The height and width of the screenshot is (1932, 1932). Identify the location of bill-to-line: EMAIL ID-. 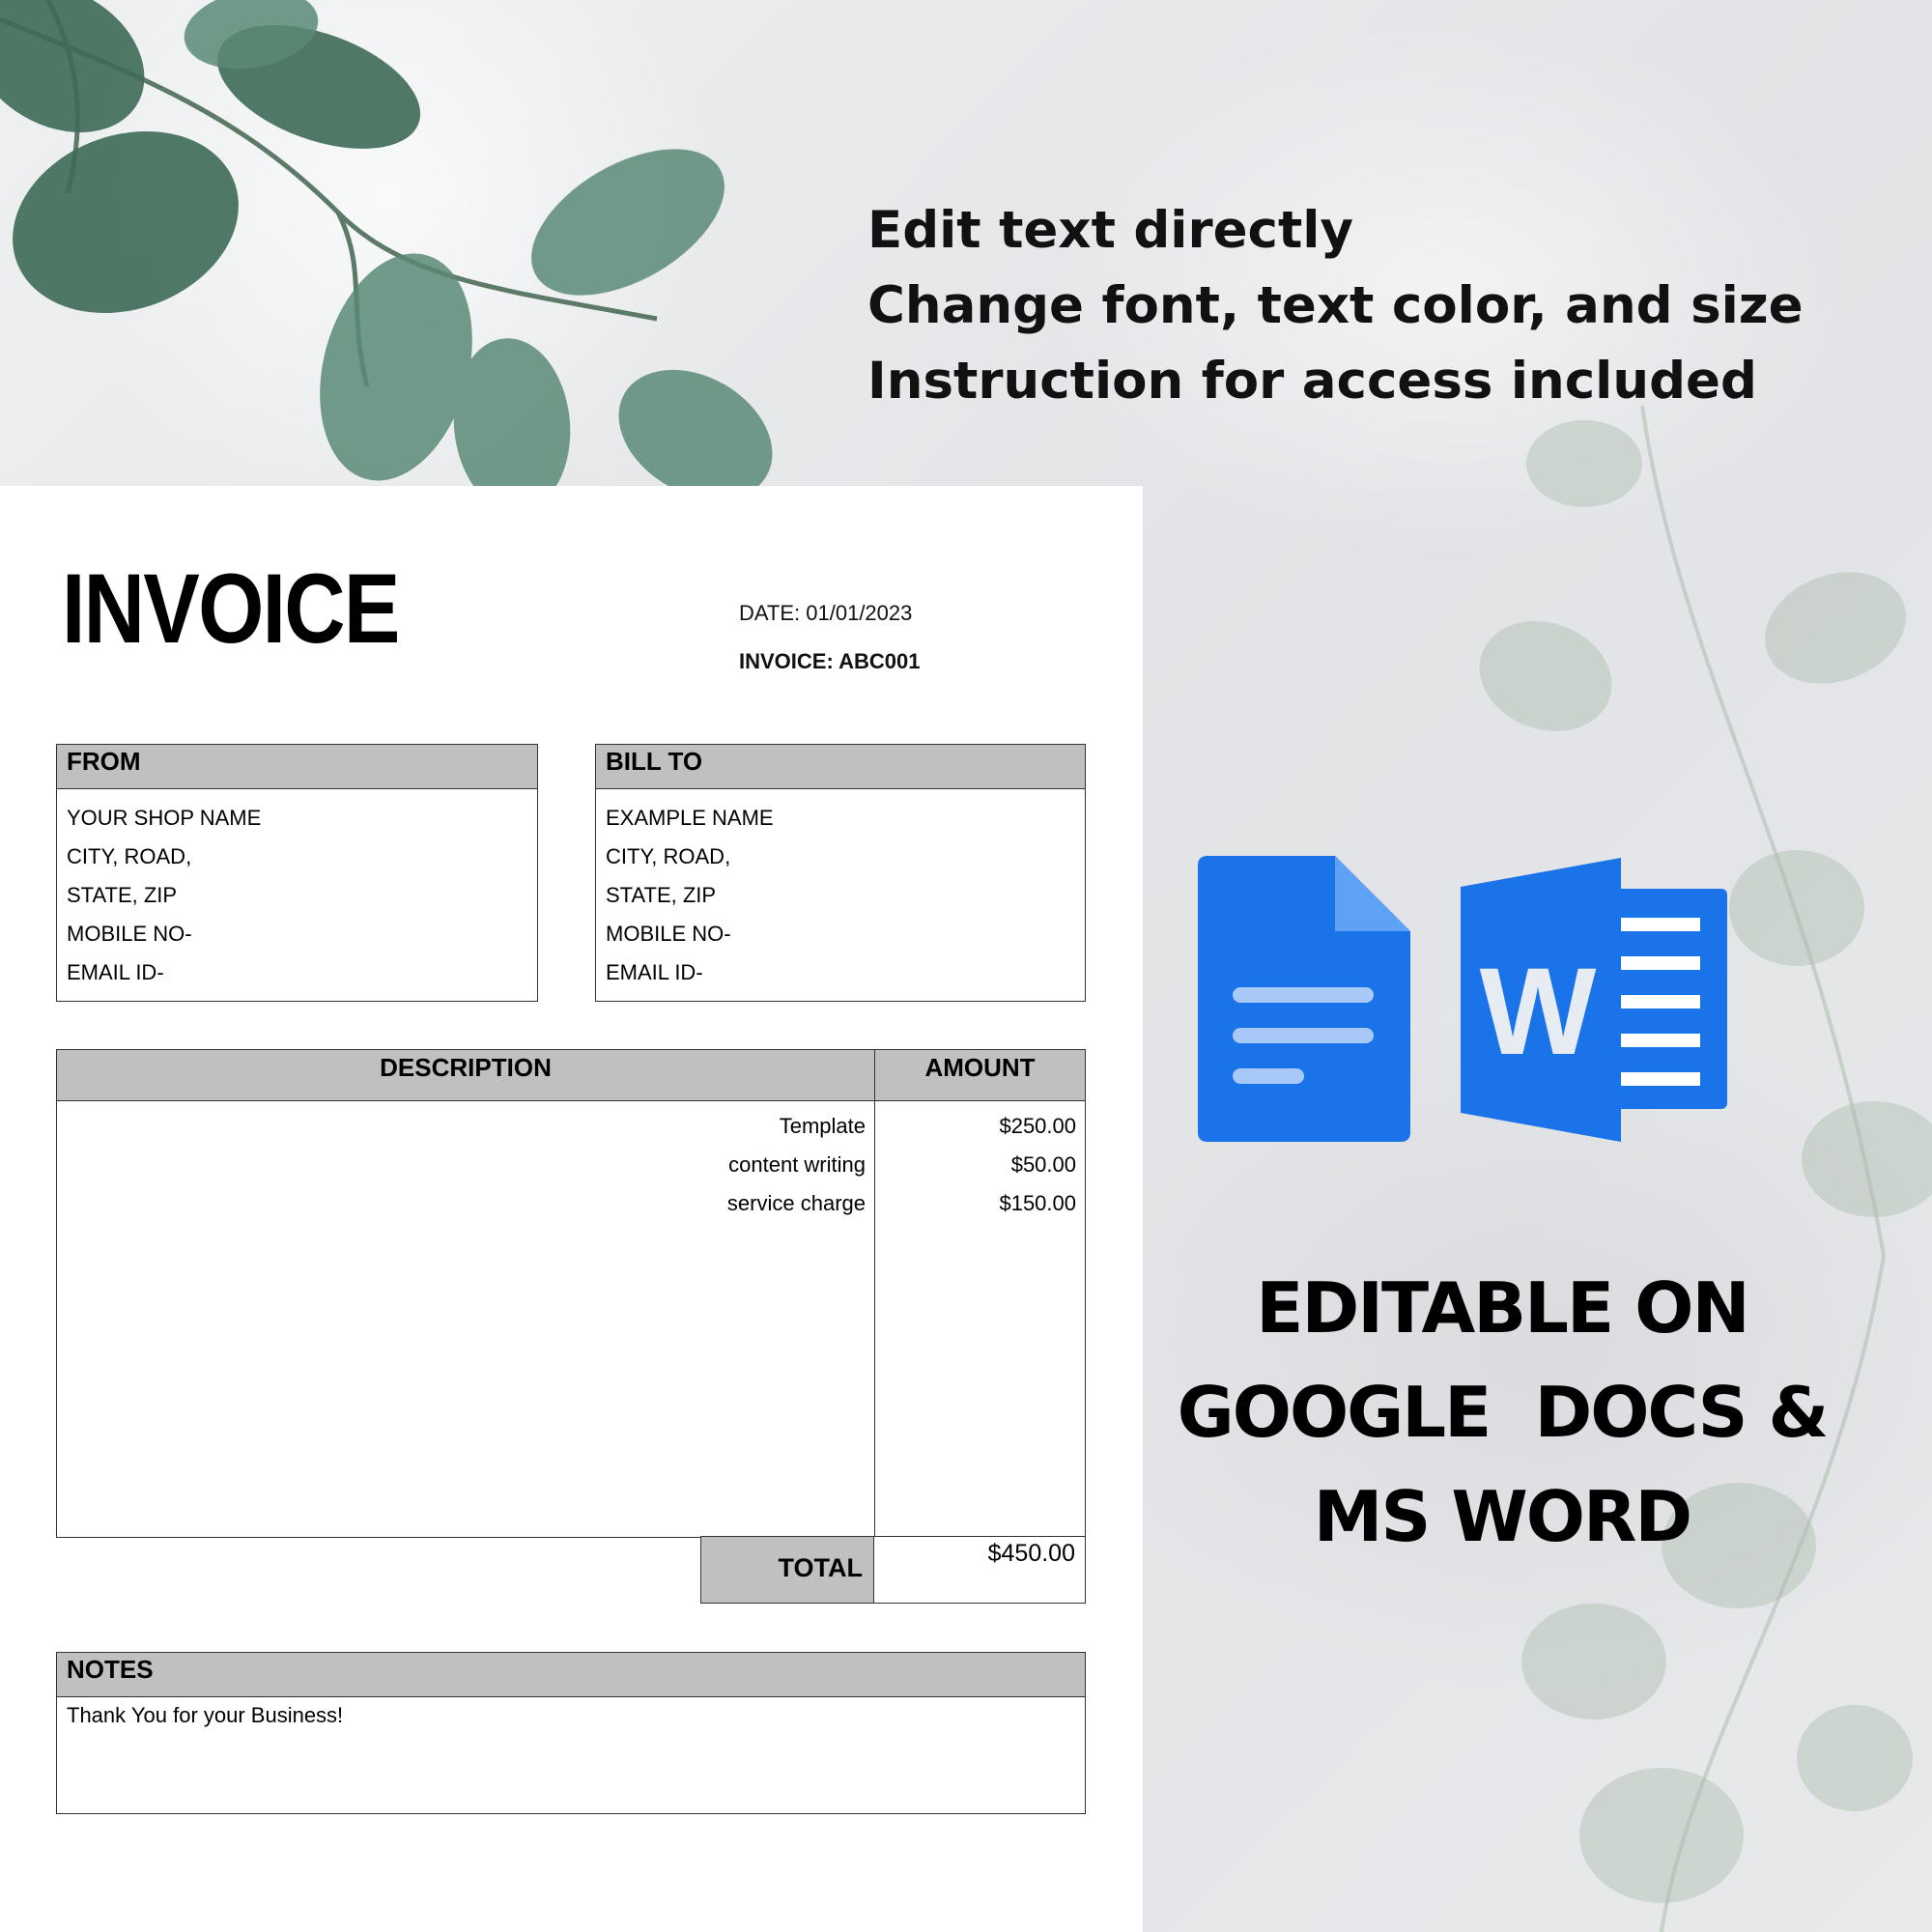
(654, 972).